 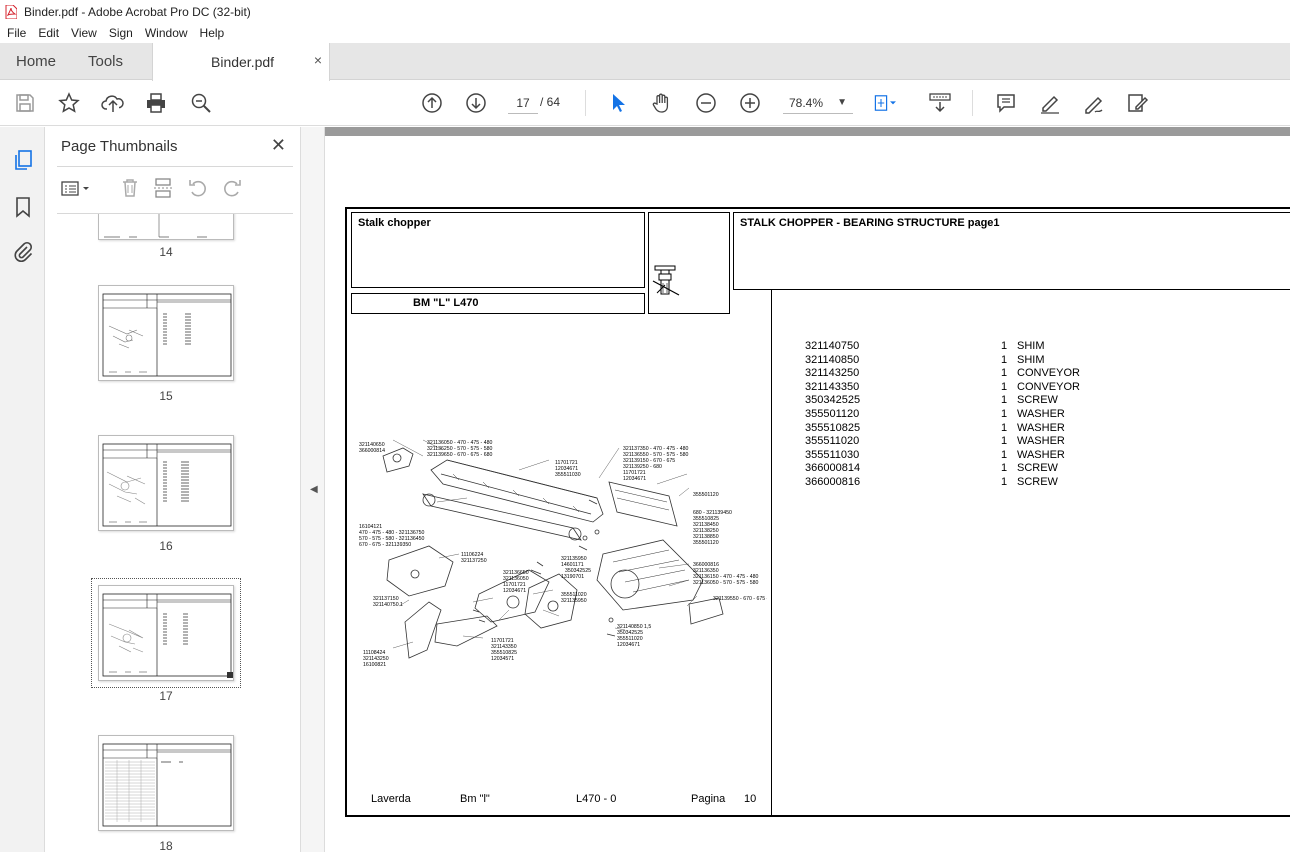 I want to click on diagram-callout: 321140750 1, so click(x=388, y=605).